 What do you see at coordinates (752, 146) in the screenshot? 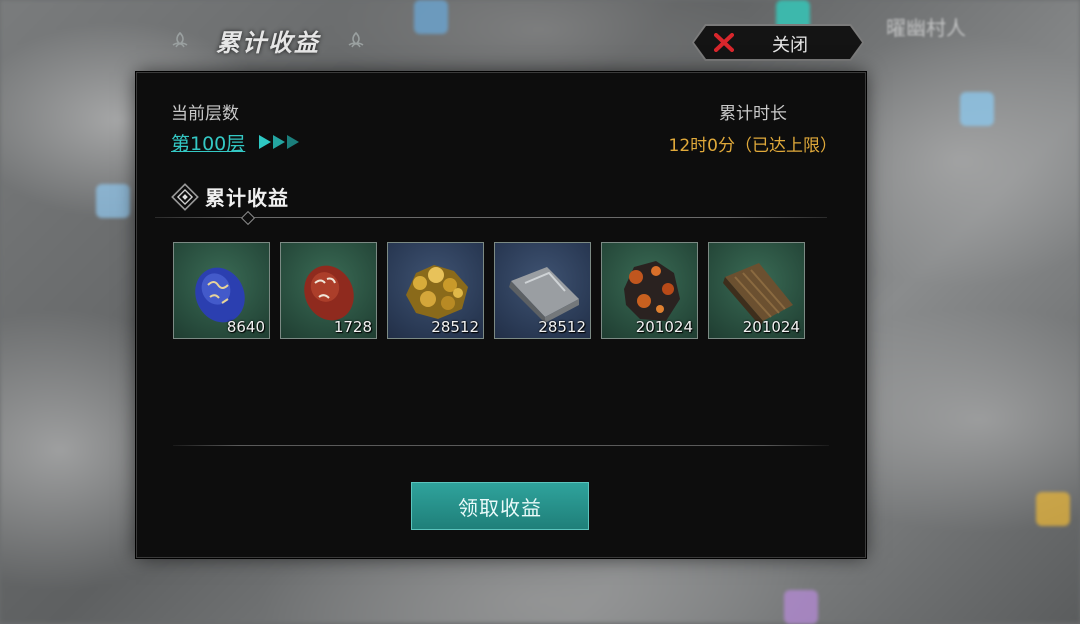
I see `accumulated-duration-value: 12时0分（已达上限）` at bounding box center [752, 146].